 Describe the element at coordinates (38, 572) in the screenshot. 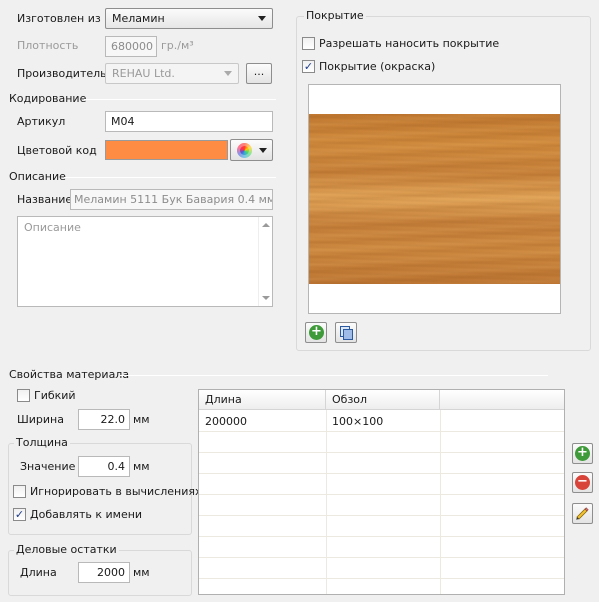

I see `remnants-length-label: Длина` at that location.